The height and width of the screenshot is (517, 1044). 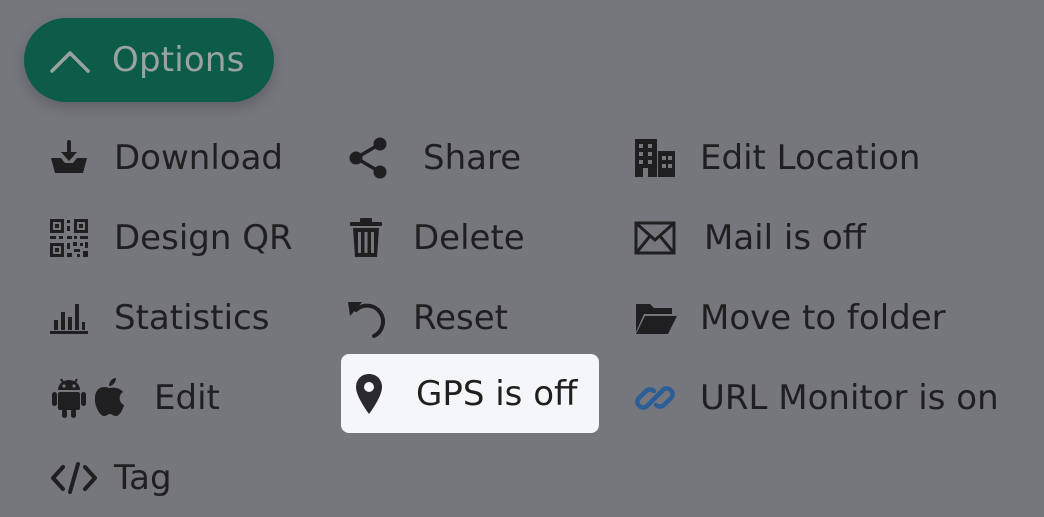 What do you see at coordinates (472, 158) in the screenshot?
I see `menu-item-label: Share` at bounding box center [472, 158].